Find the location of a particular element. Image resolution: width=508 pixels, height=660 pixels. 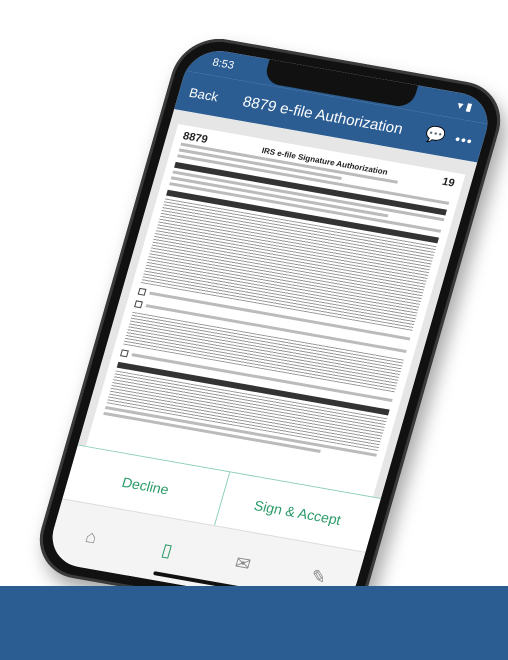

back-button: Back is located at coordinates (204, 93).